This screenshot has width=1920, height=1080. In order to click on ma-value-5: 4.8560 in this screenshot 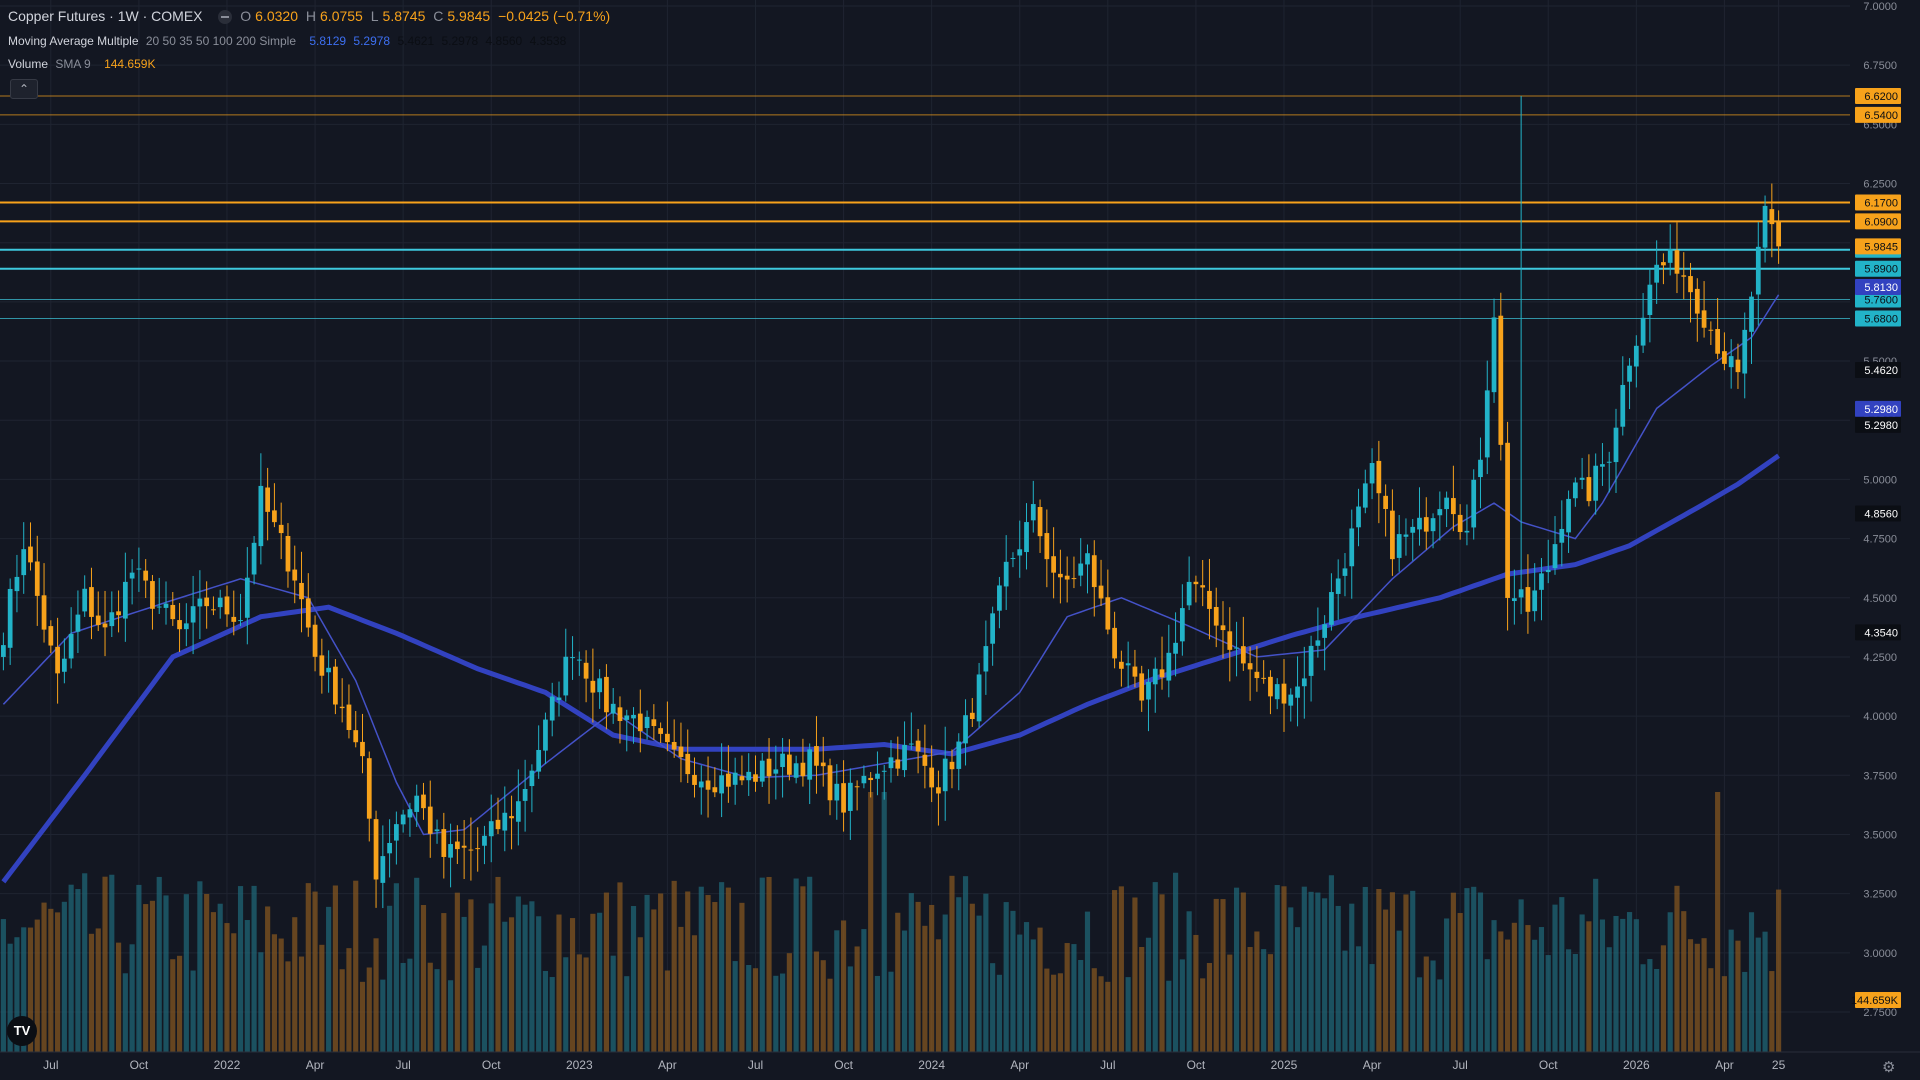, I will do `click(504, 41)`.